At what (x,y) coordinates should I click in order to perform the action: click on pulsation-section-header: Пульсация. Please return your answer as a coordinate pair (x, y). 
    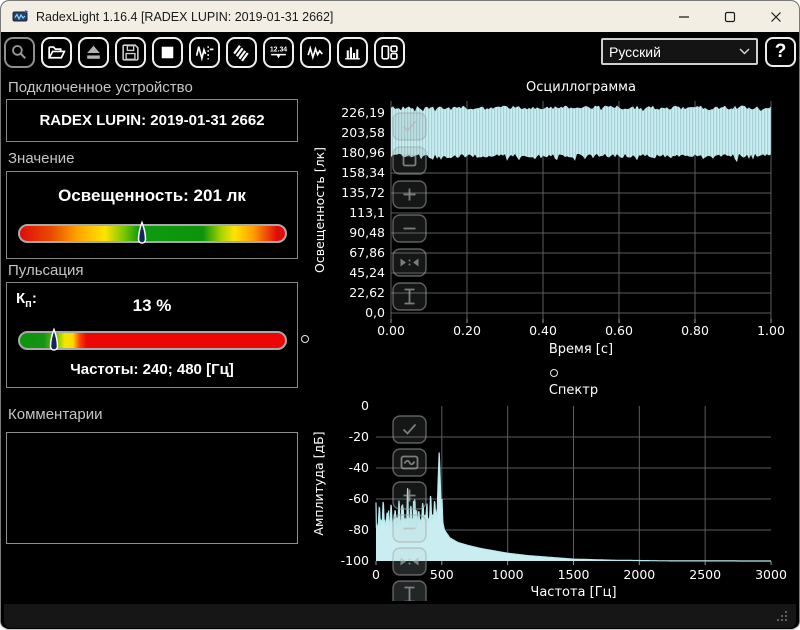
    Looking at the image, I should click on (46, 270).